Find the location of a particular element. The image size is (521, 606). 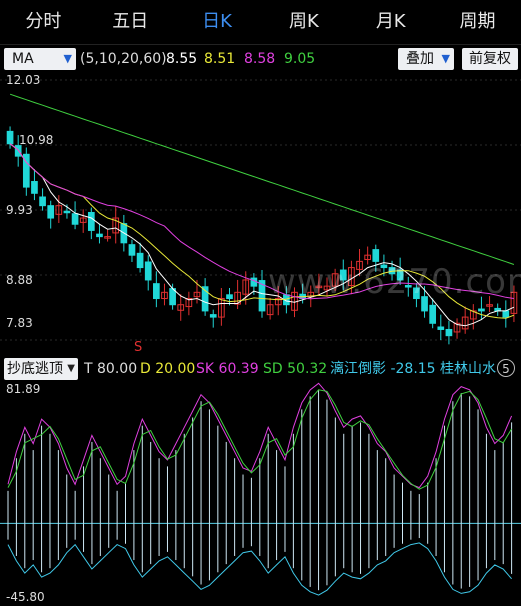

indicator-sk: SK 60.39 is located at coordinates (227, 369).